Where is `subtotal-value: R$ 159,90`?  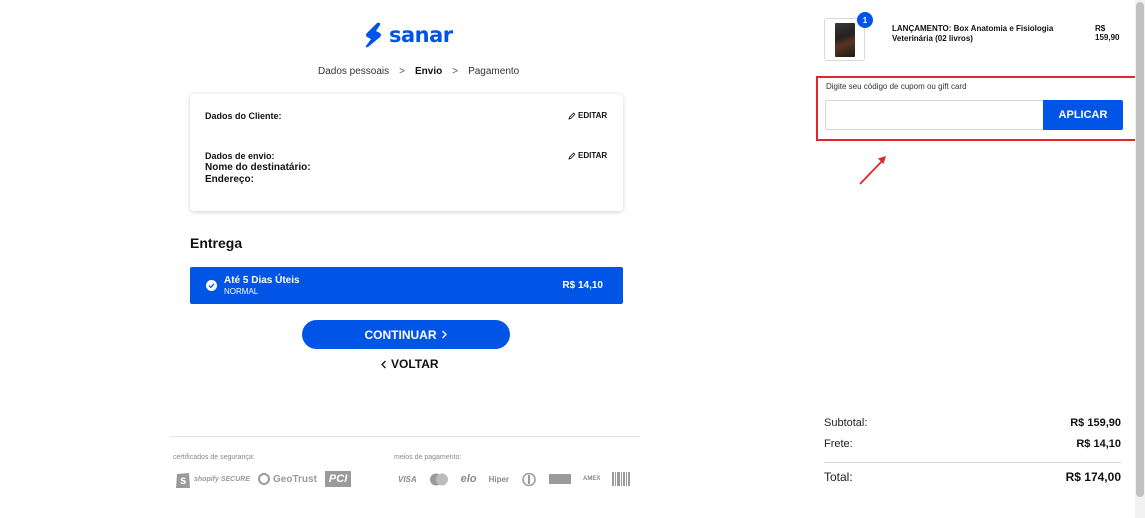 subtotal-value: R$ 159,90 is located at coordinates (1095, 423).